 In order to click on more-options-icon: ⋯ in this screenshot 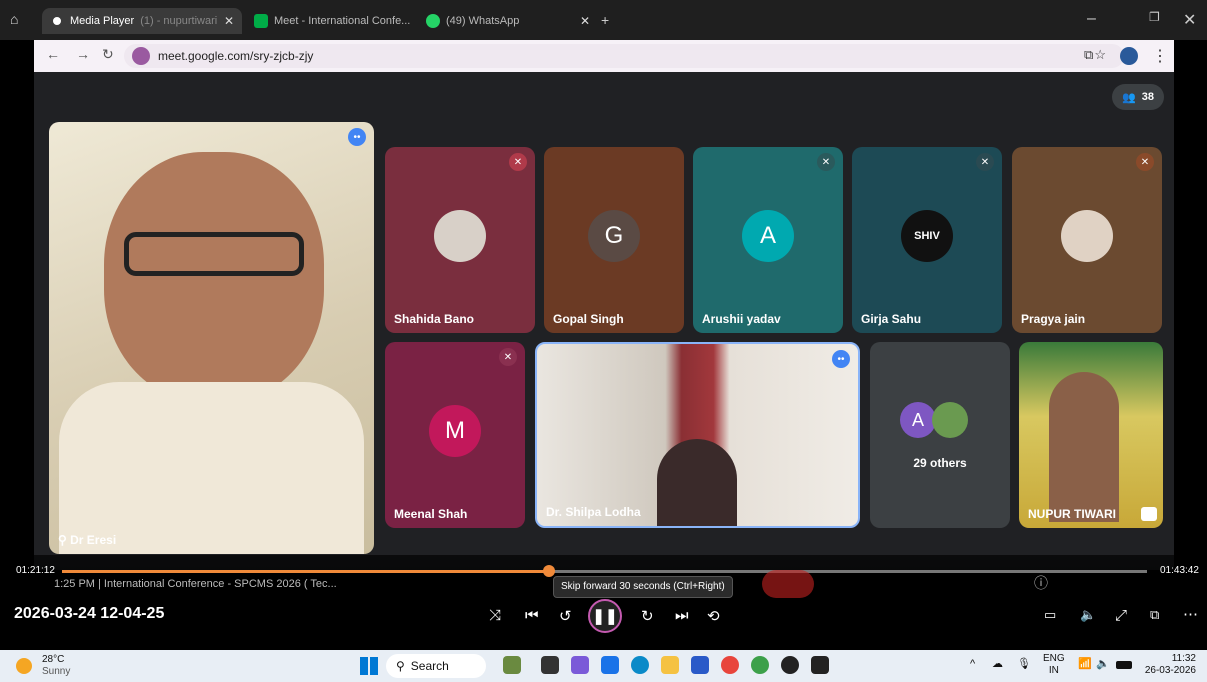, I will do `click(1190, 614)`.